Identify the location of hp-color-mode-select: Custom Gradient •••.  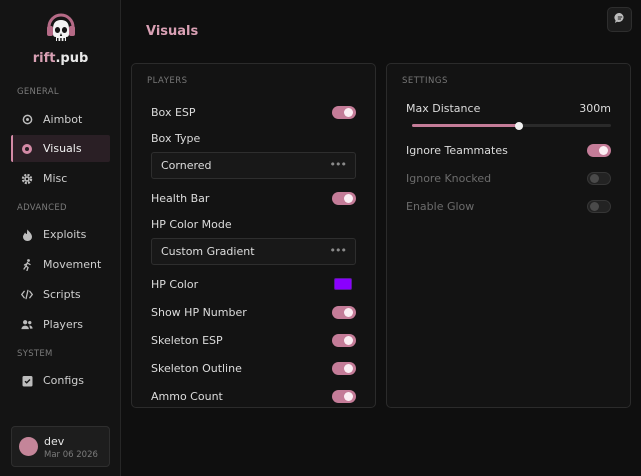
(253, 251).